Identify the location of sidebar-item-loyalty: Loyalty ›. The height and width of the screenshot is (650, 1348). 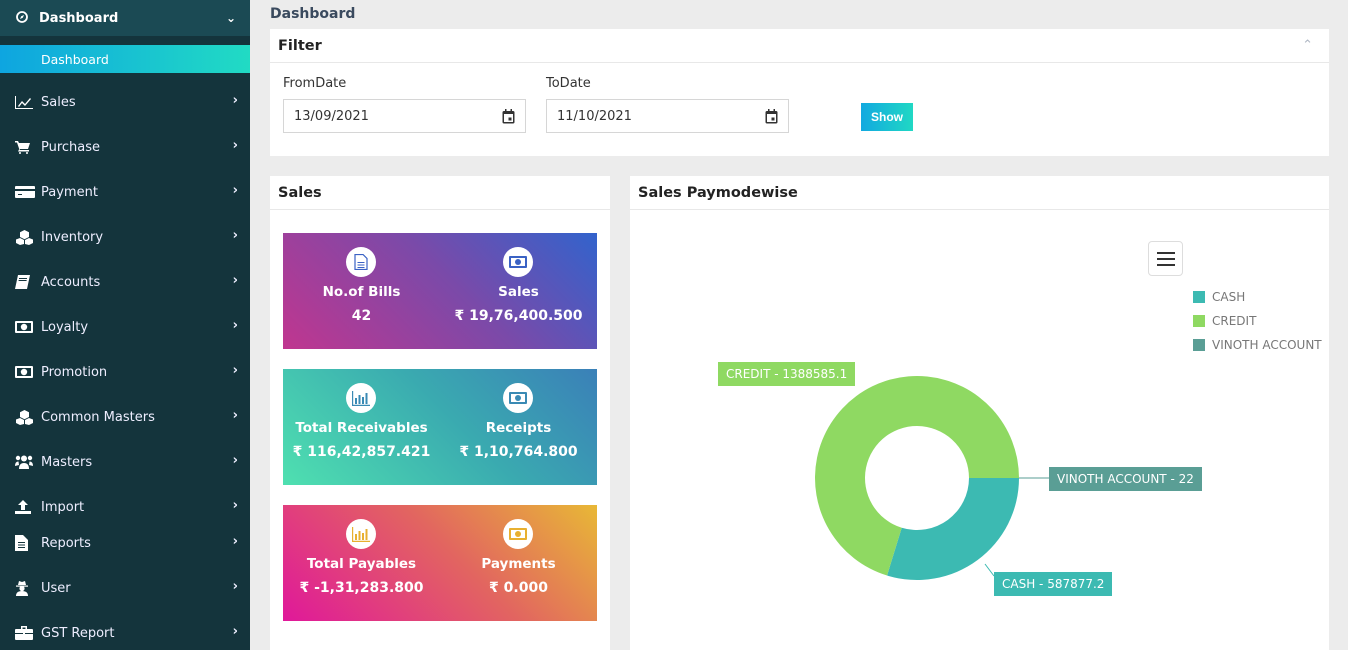
(125, 327).